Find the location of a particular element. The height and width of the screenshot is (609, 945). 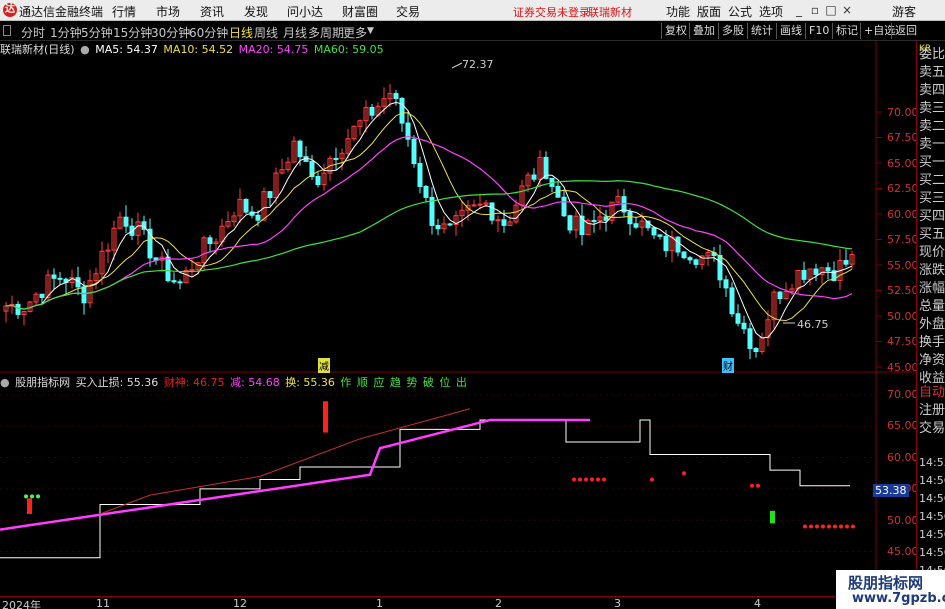

back-button: 返回 is located at coordinates (904, 31).